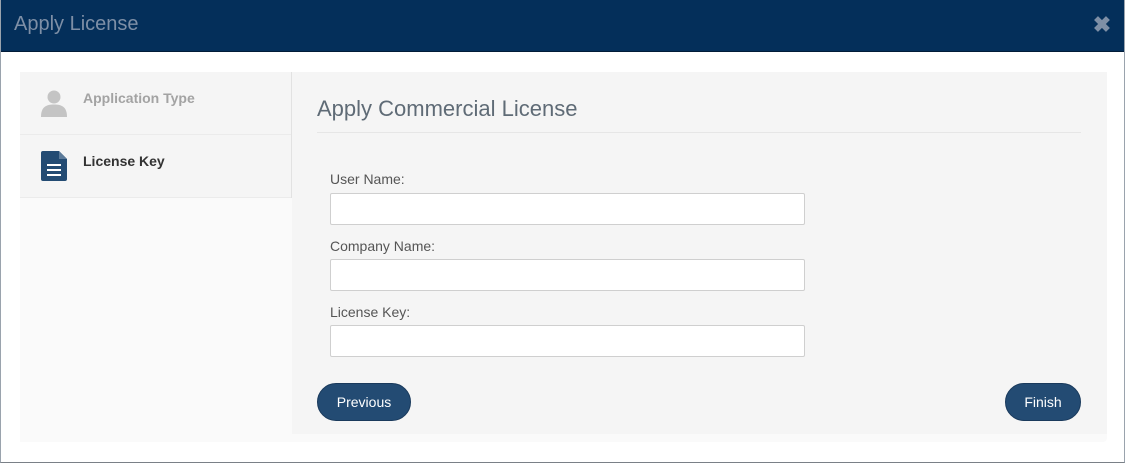 This screenshot has height=463, width=1125. Describe the element at coordinates (76, 24) in the screenshot. I see `dialog-title: Apply License` at that location.